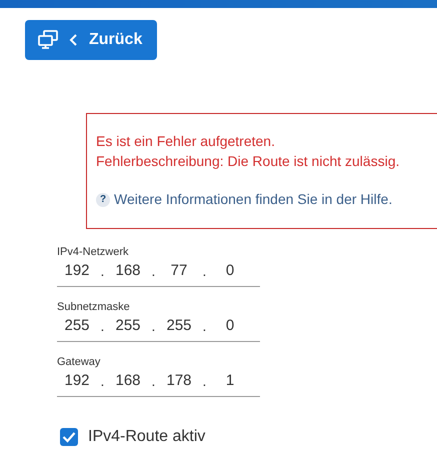 This screenshot has height=464, width=437. I want to click on checkbox, so click(69, 437).